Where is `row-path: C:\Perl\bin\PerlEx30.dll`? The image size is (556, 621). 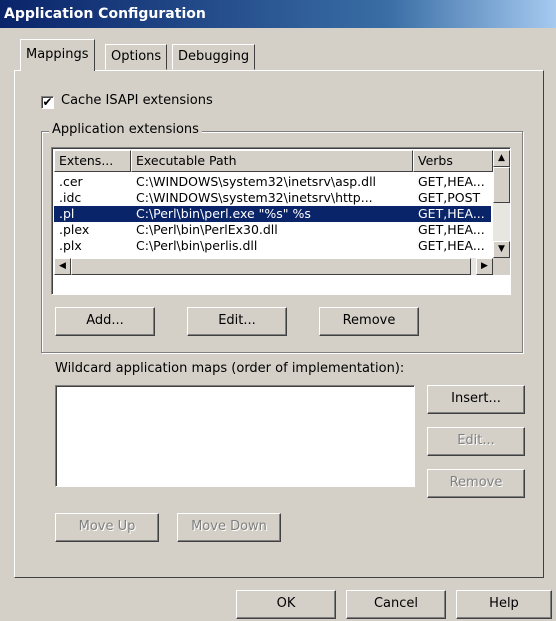
row-path: C:\Perl\bin\PerlEx30.dll is located at coordinates (207, 229).